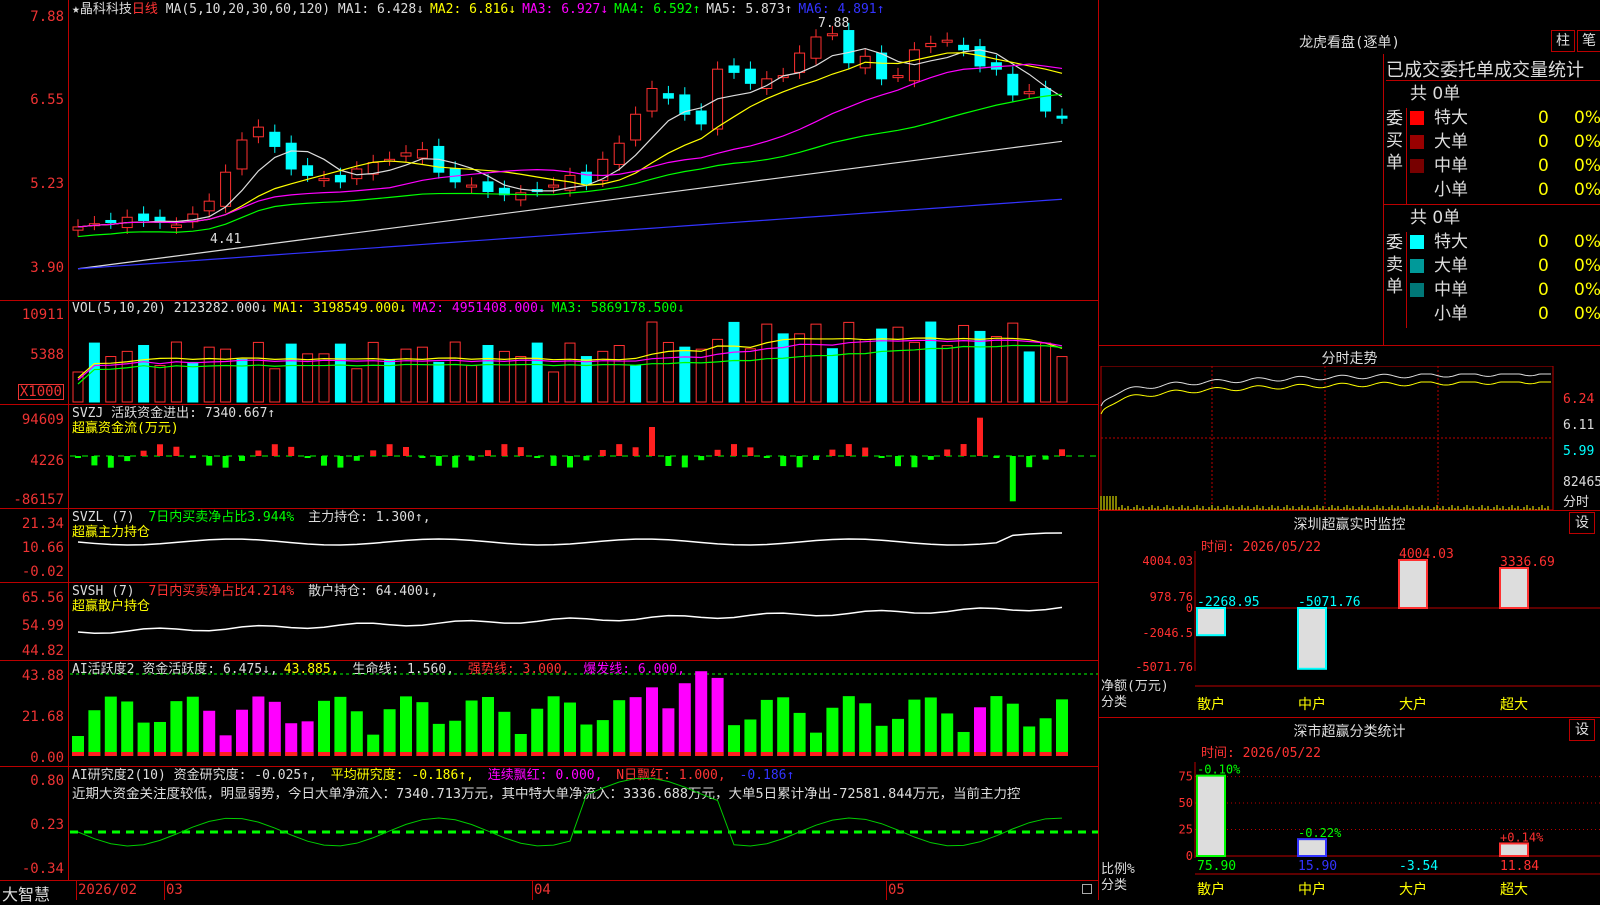  I want to click on sell-total: 共 0单, so click(1435, 218).